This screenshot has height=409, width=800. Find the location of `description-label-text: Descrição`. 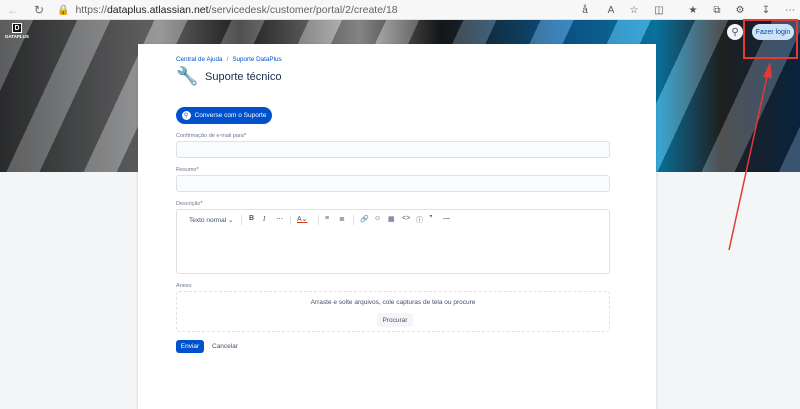

description-label-text: Descrição is located at coordinates (188, 204).